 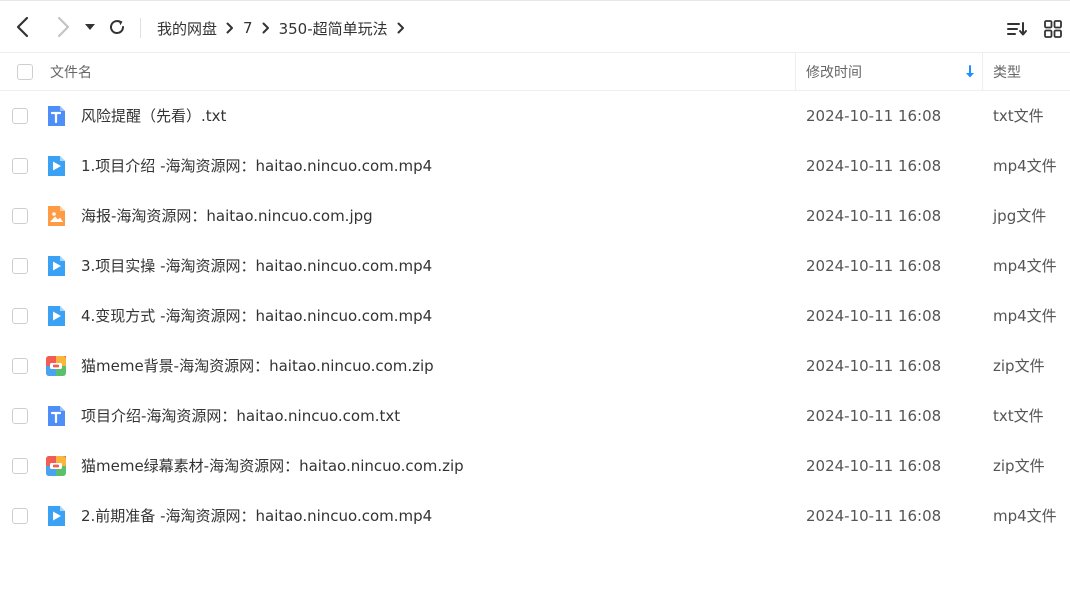 I want to click on column-header-time: 修改时间, so click(x=834, y=72).